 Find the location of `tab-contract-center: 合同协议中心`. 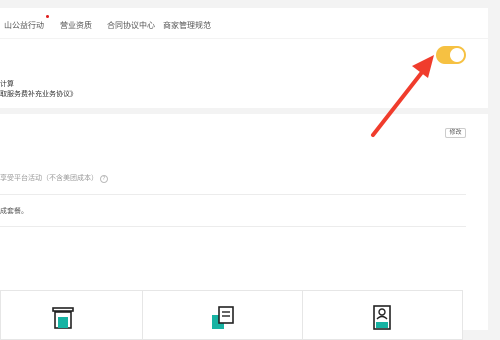

tab-contract-center: 合同协议中心 is located at coordinates (131, 25).